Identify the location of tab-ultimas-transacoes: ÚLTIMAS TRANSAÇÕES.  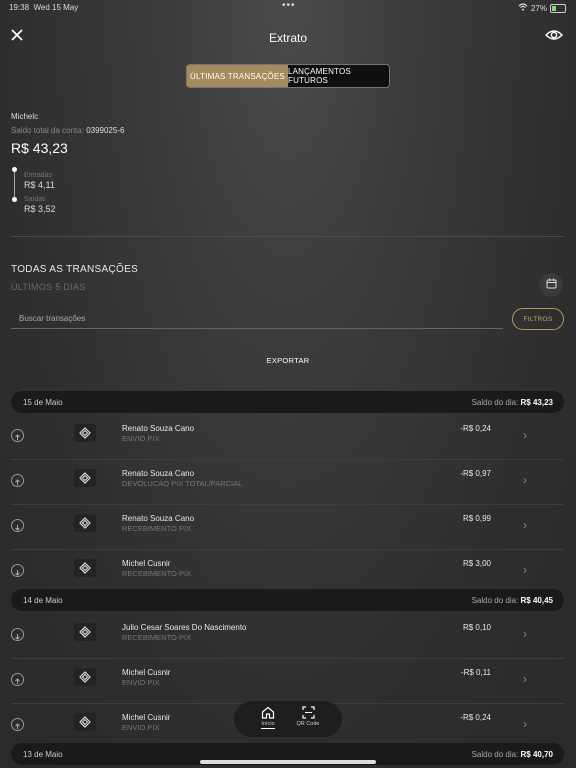
(237, 76).